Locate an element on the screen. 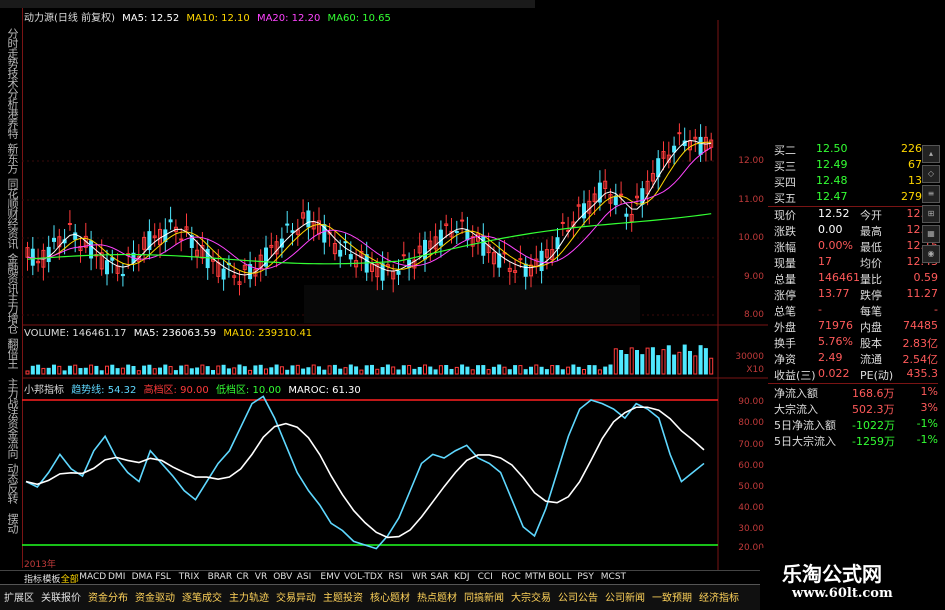 Image resolution: width=945 pixels, height=610 pixels. stat-value: 0.59 is located at coordinates (926, 277).